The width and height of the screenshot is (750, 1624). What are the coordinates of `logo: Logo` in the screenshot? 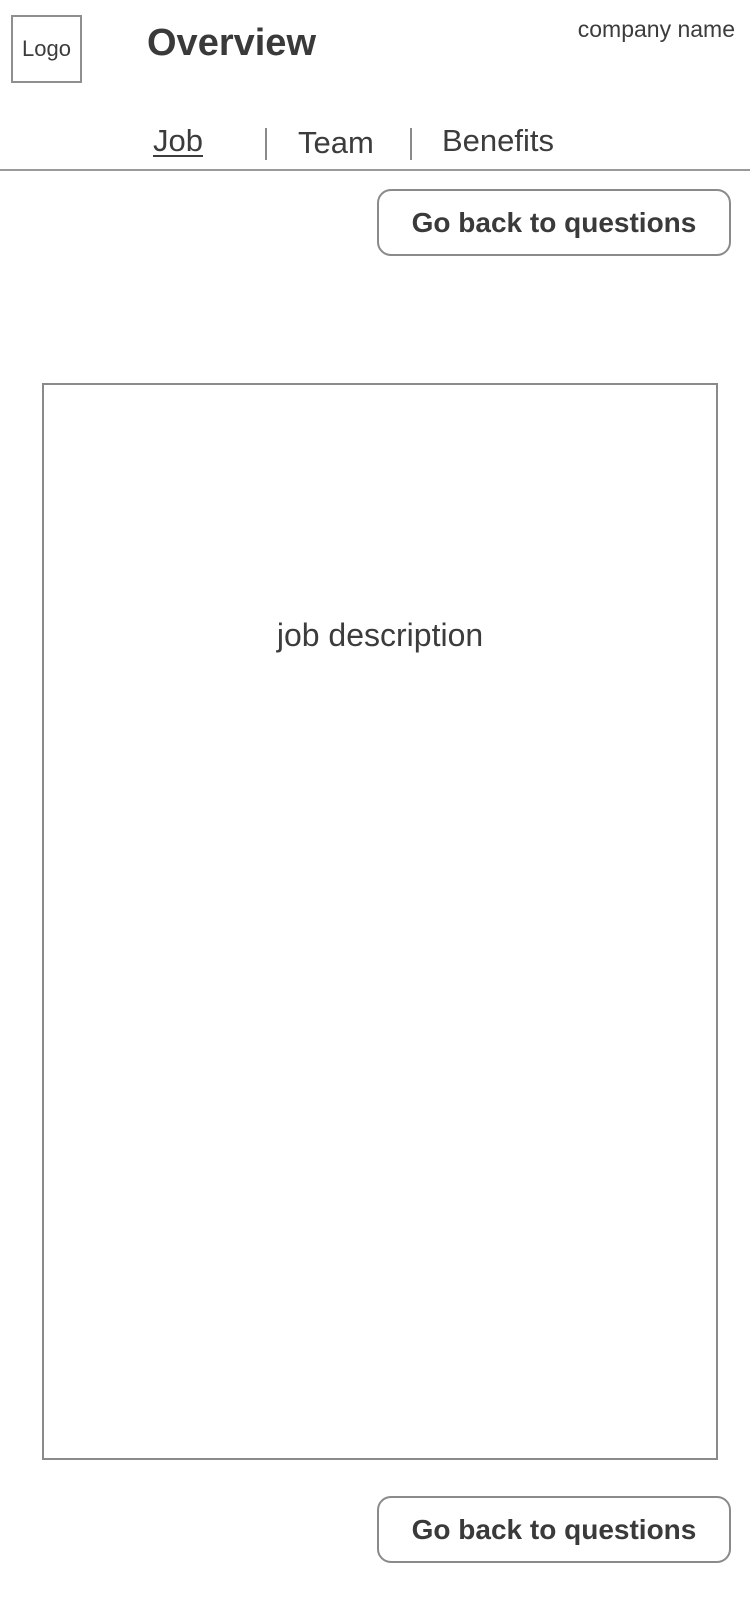 It's located at (46, 49).